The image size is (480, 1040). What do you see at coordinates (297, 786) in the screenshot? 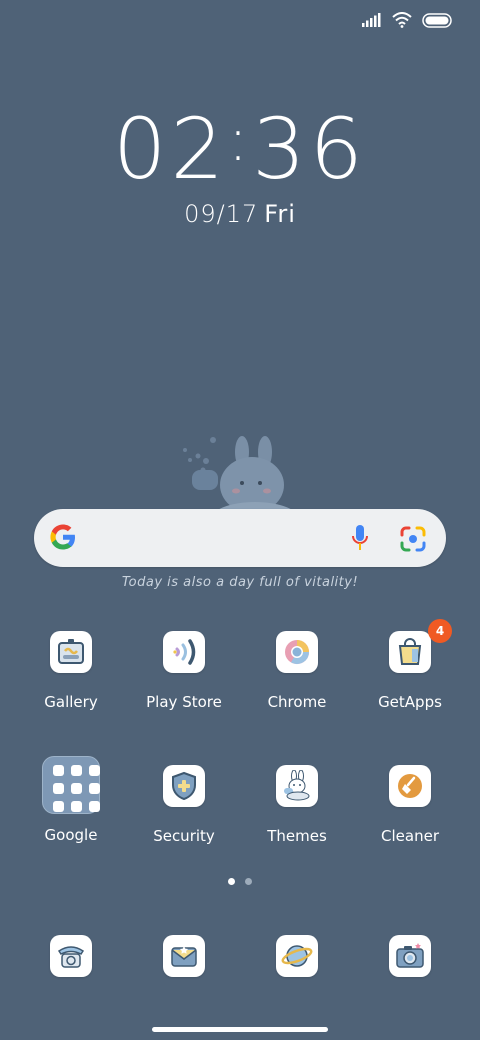
I see `themes-icon` at bounding box center [297, 786].